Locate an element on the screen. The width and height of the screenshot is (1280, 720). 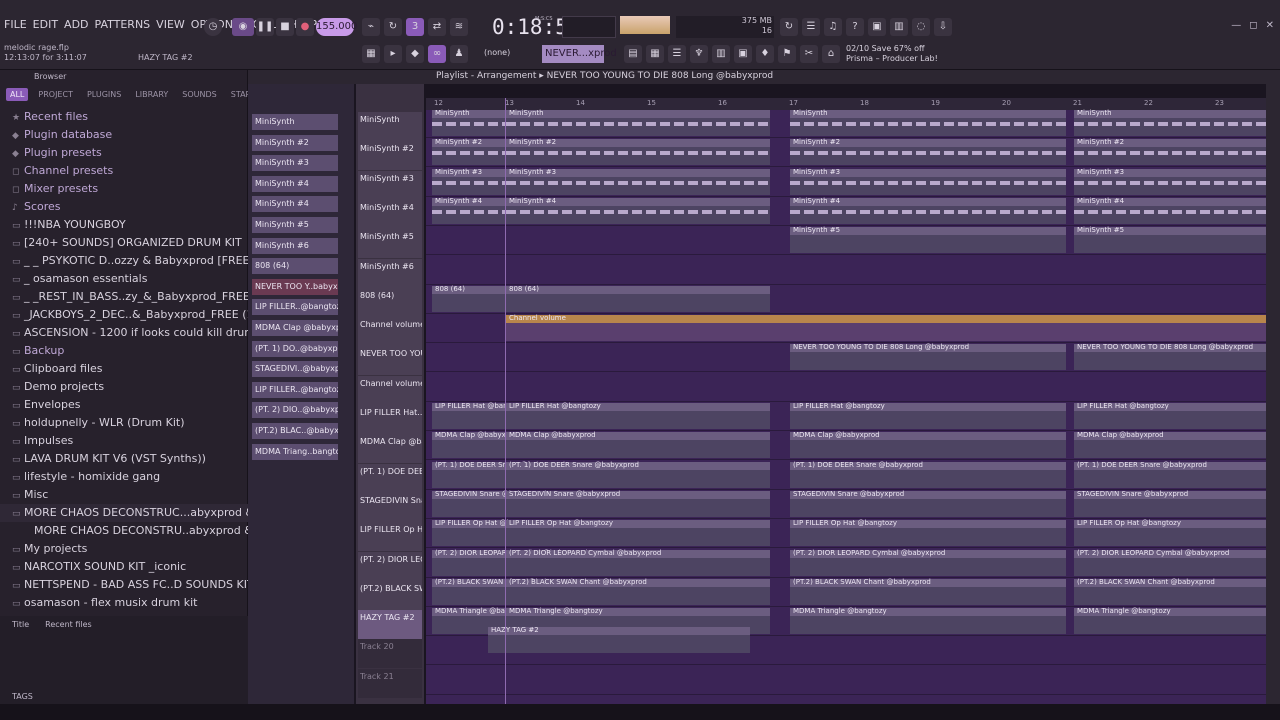
tags-label: TAGS is located at coordinates (22, 696).